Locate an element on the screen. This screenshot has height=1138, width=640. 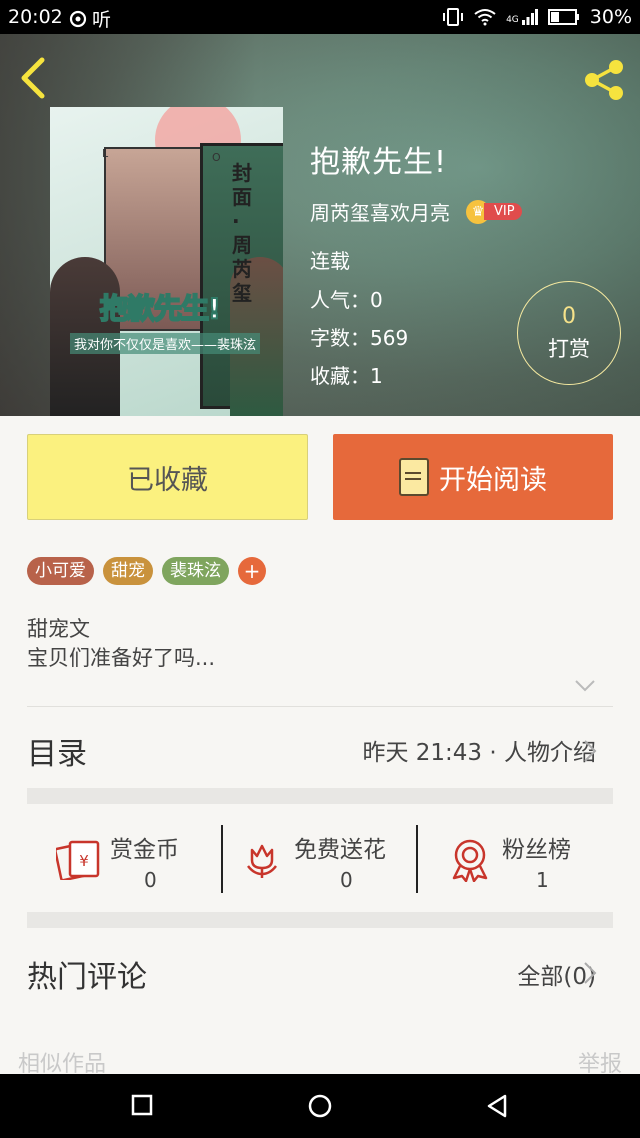
coin-reward-value: 0 is located at coordinates (150, 880).